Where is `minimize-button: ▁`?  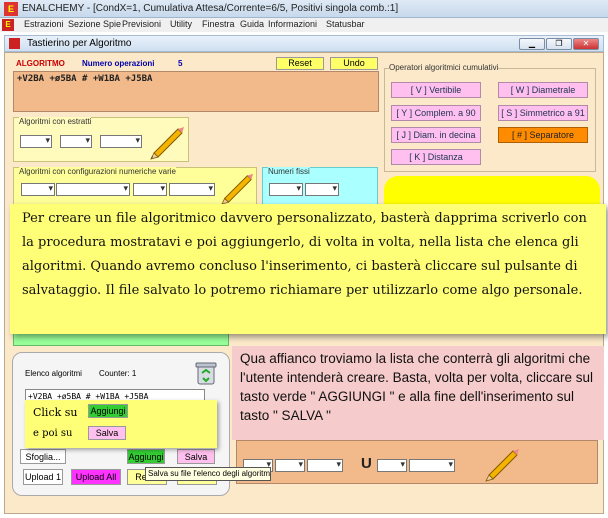
minimize-button: ▁ is located at coordinates (532, 44).